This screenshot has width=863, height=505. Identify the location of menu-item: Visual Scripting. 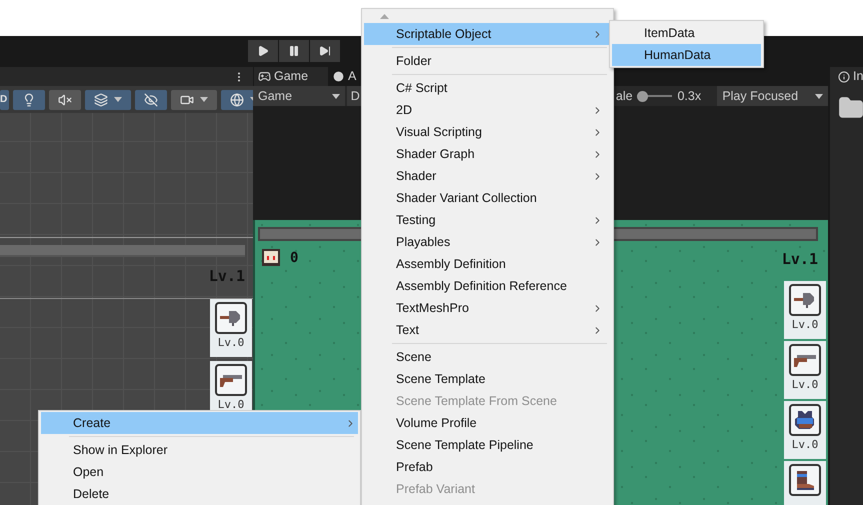
(487, 132).